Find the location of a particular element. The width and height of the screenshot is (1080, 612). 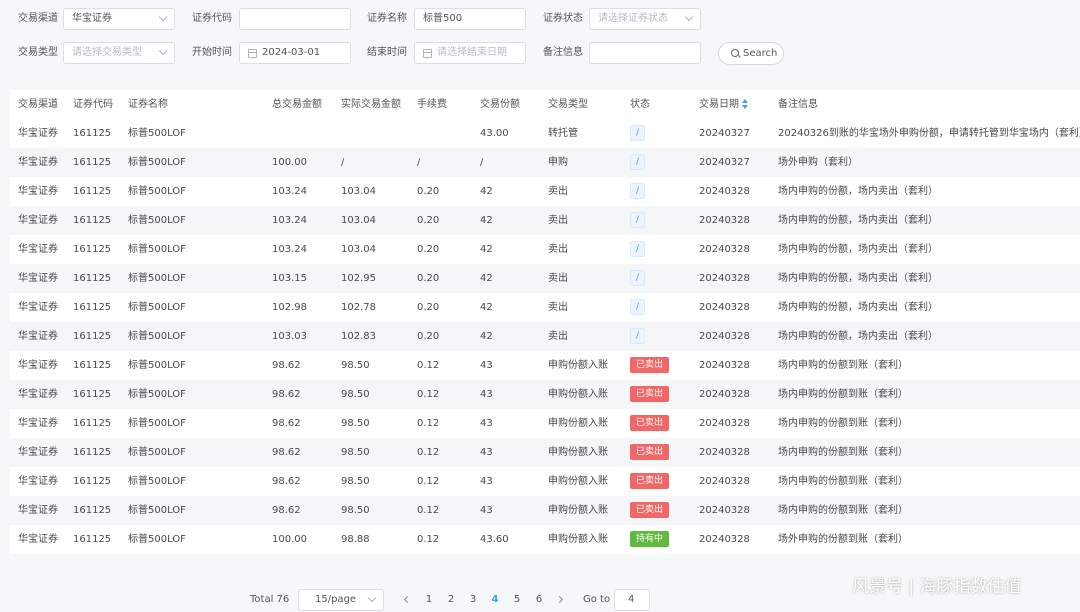

goto-page-input: 4 is located at coordinates (632, 600).